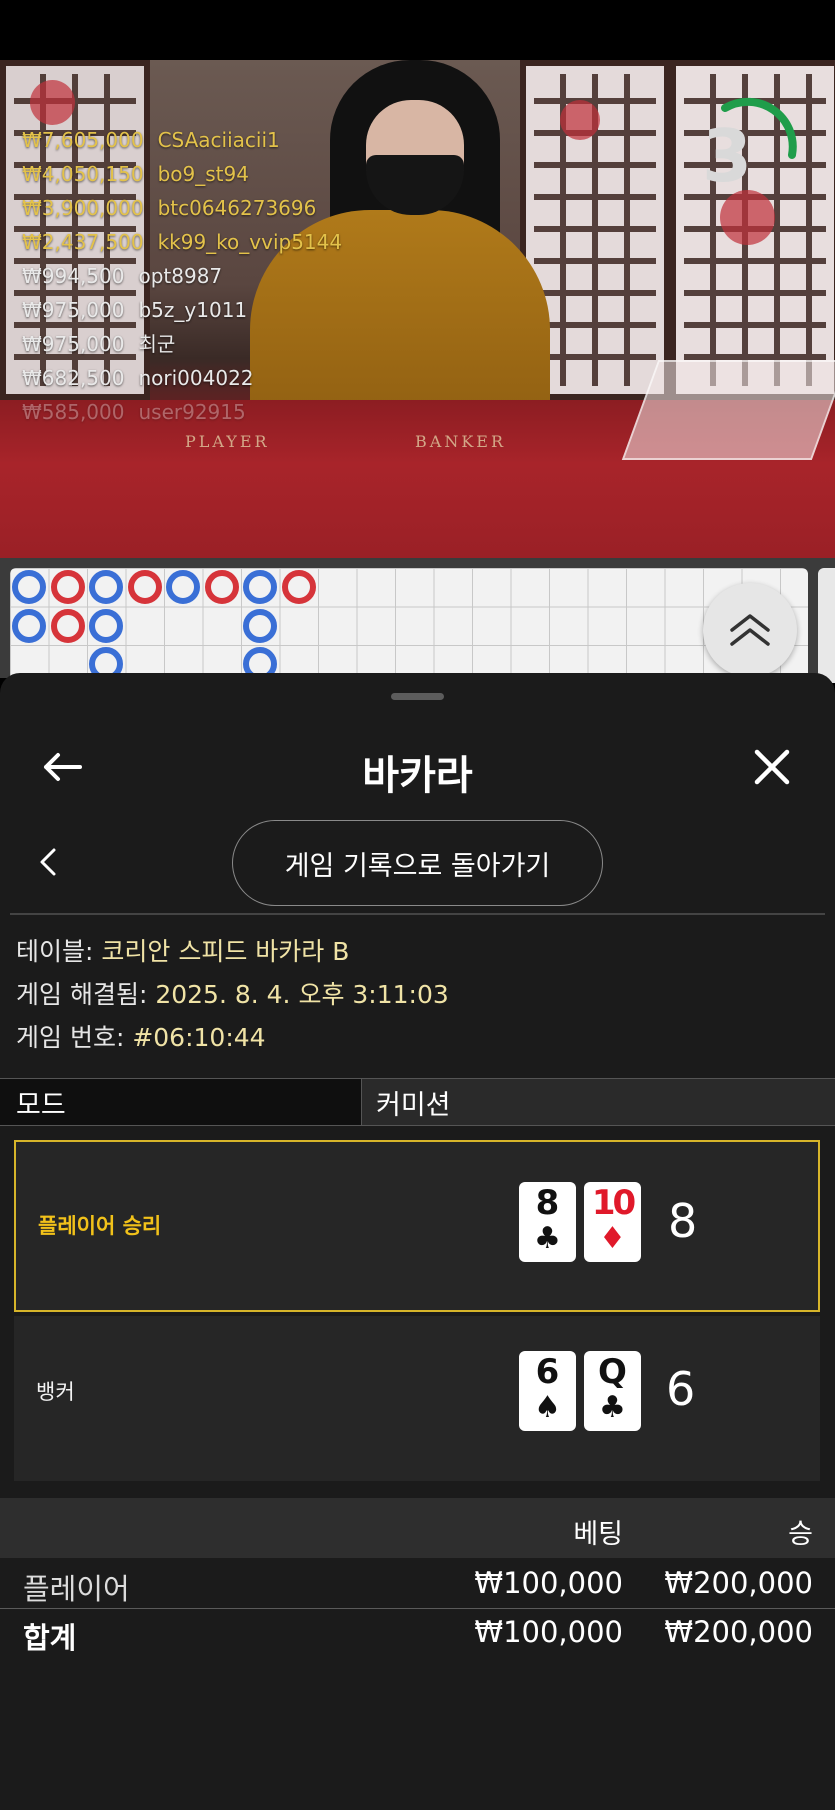  I want to click on mode-row: 모드 커미션, so click(417, 1102).